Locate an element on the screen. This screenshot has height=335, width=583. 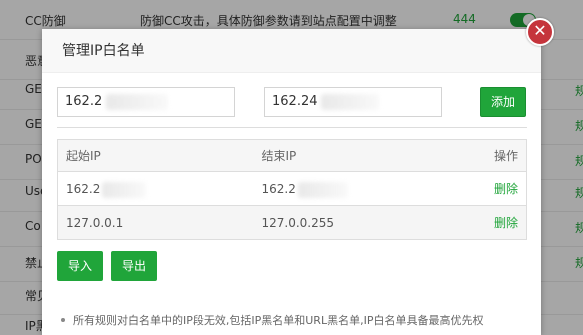
start-ip-input: 162.2 is located at coordinates (146, 102).